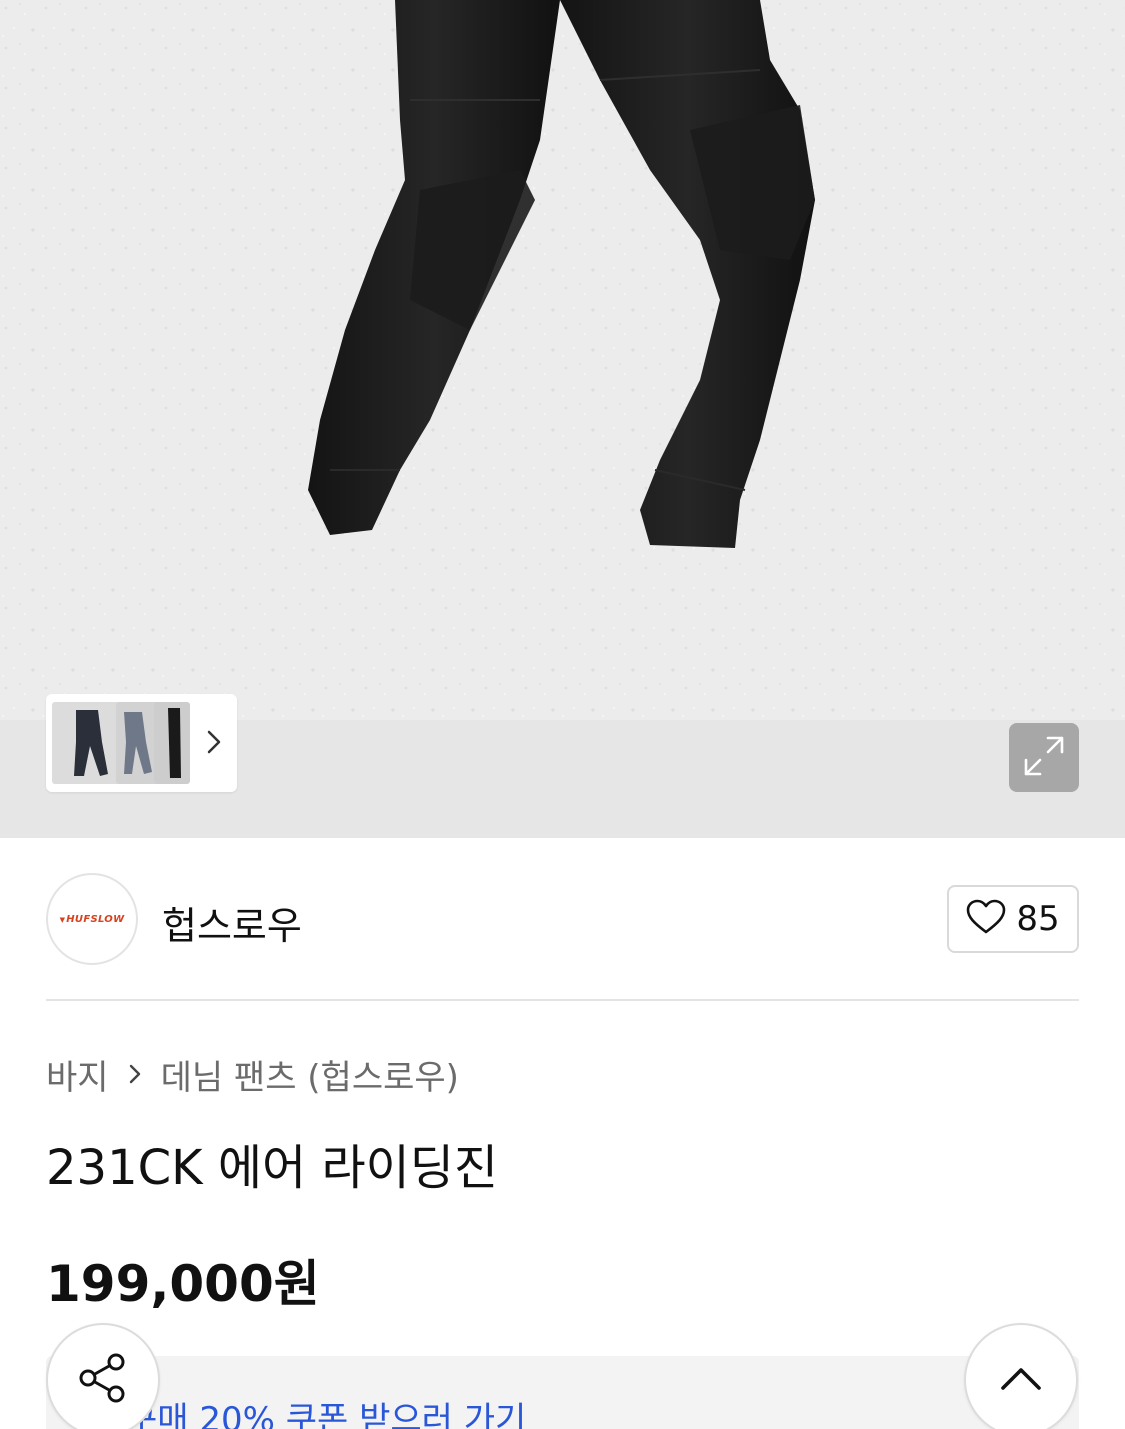 The width and height of the screenshot is (1125, 1429). I want to click on thumbnail-strip, so click(141, 743).